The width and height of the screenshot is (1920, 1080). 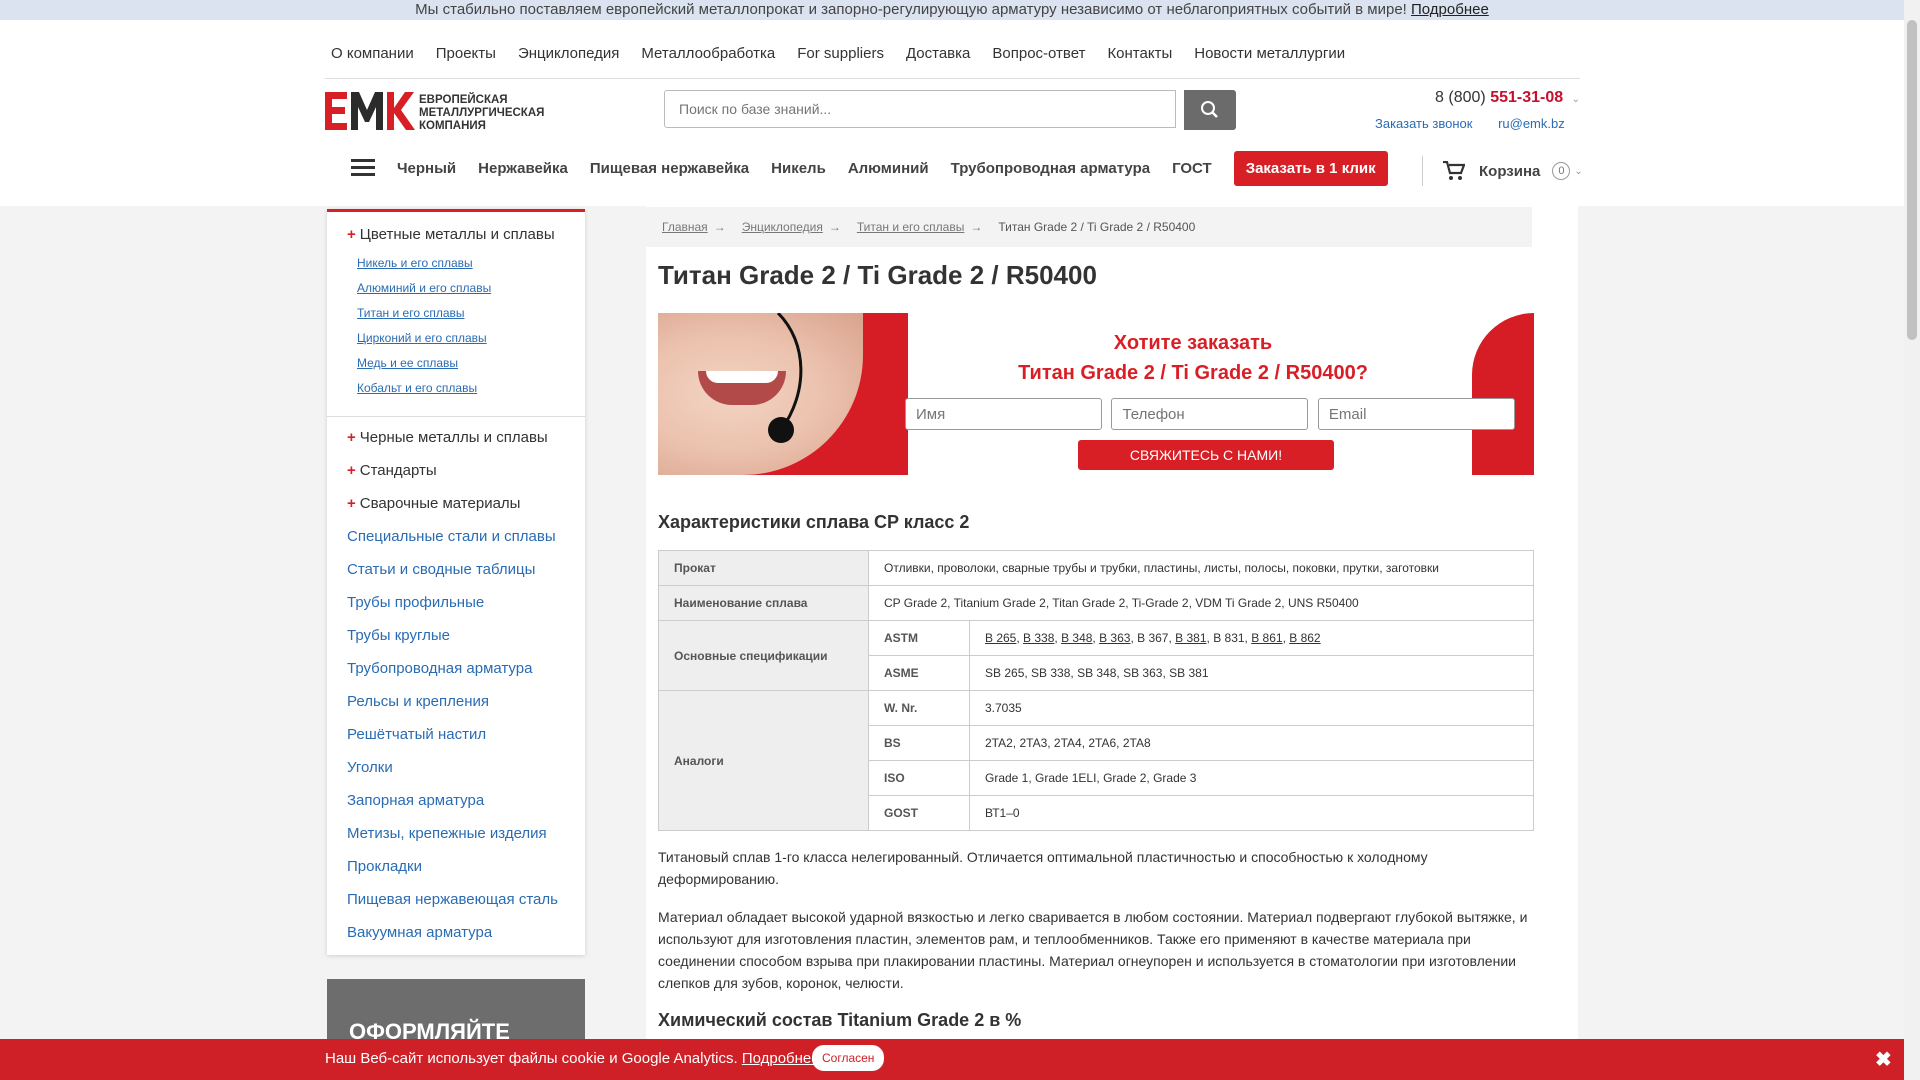 What do you see at coordinates (919, 778) in the screenshot?
I see `standard-name: ISO` at bounding box center [919, 778].